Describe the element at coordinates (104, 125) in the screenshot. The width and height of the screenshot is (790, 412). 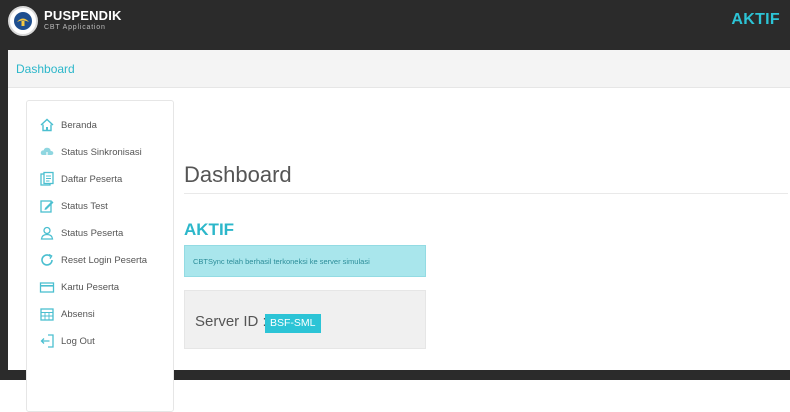
I see `sidebar-item-beranda: Beranda` at that location.